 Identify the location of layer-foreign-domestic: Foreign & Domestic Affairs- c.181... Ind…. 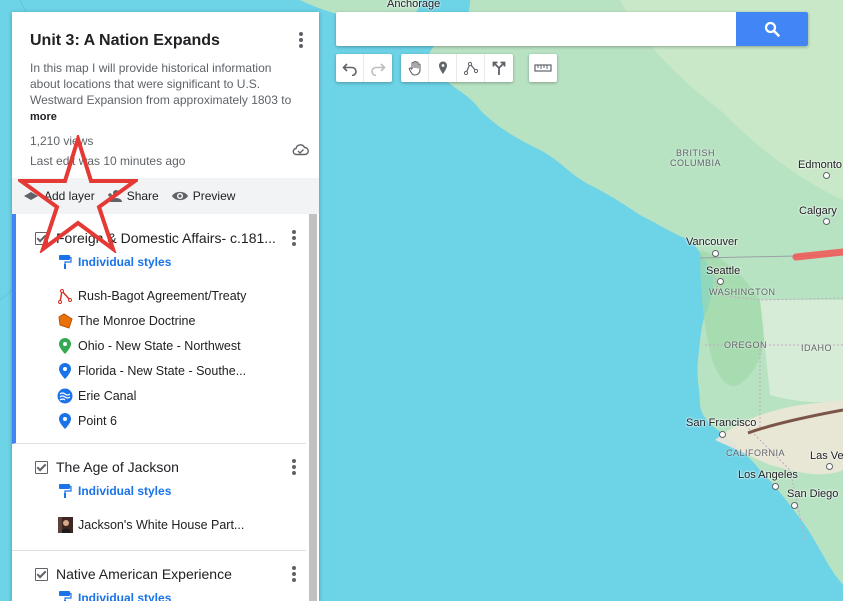
(159, 329).